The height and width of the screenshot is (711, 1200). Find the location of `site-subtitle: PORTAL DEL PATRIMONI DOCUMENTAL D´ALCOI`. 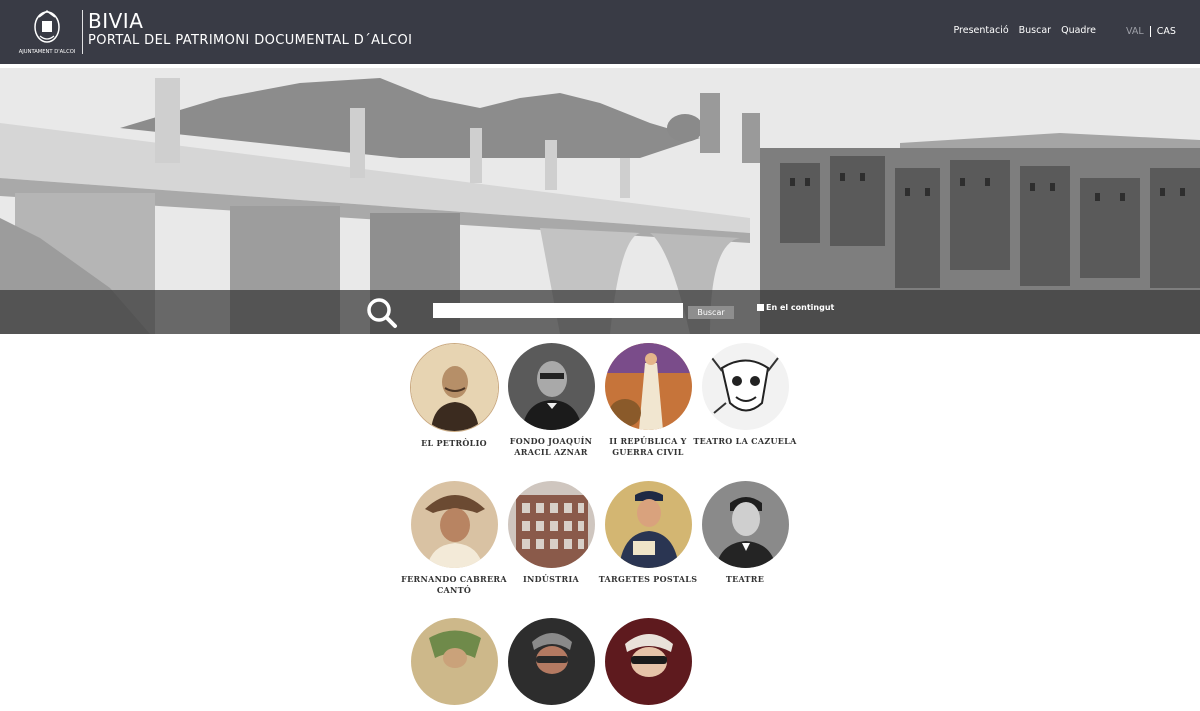

site-subtitle: PORTAL DEL PATRIMONI DOCUMENTAL D´ALCOI is located at coordinates (250, 40).